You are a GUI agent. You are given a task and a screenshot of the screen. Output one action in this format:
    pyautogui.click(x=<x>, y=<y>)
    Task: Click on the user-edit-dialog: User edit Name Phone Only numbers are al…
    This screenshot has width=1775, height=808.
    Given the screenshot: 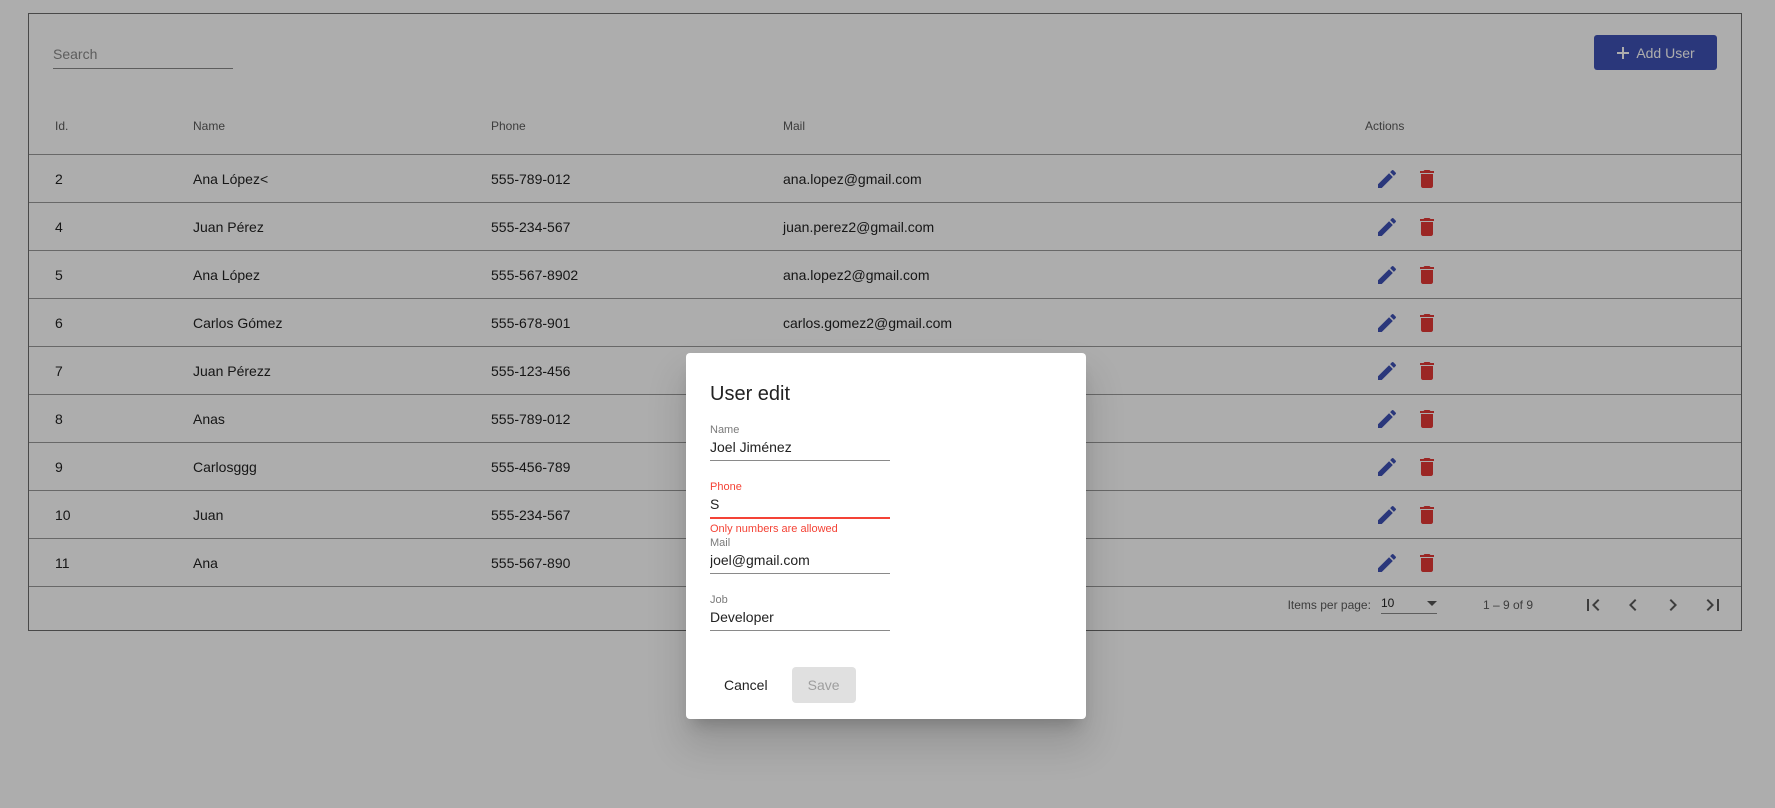 What is the action you would take?
    pyautogui.click(x=886, y=536)
    